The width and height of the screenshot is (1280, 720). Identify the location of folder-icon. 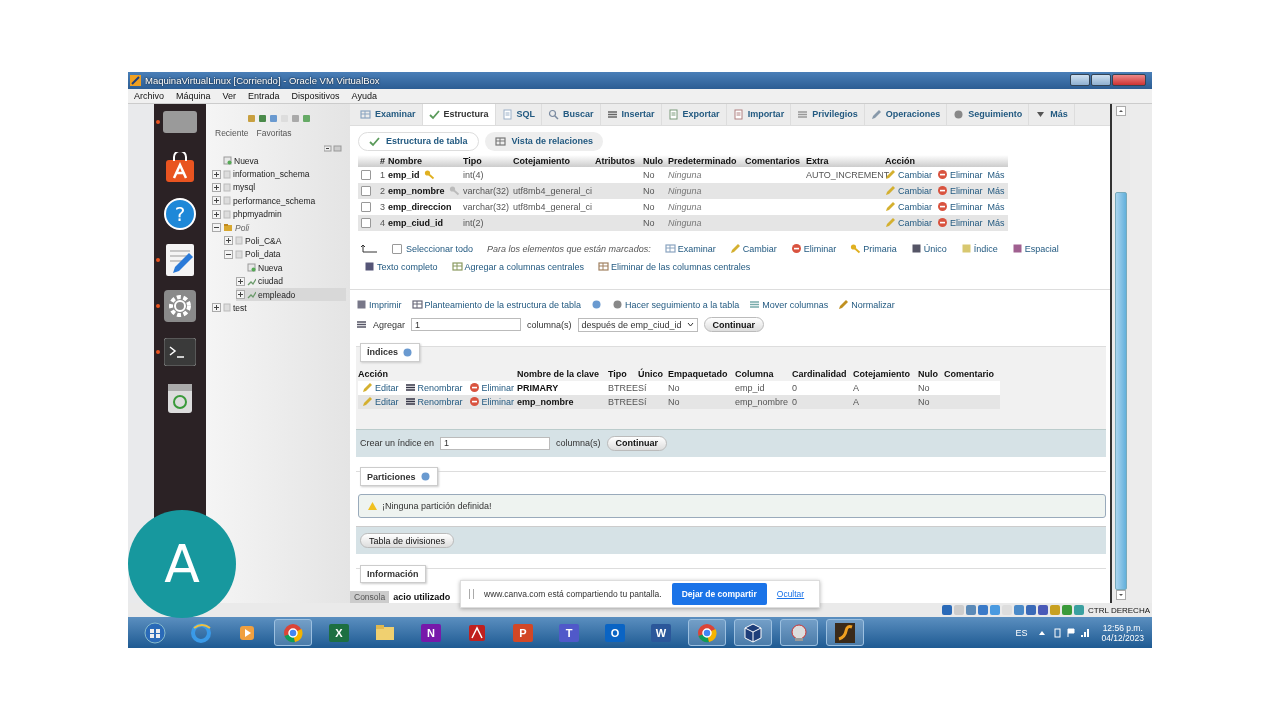
(180, 121).